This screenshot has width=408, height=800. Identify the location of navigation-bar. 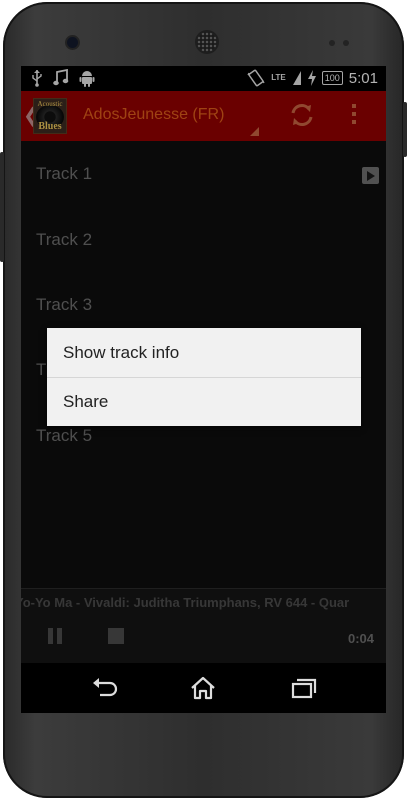
(203, 688).